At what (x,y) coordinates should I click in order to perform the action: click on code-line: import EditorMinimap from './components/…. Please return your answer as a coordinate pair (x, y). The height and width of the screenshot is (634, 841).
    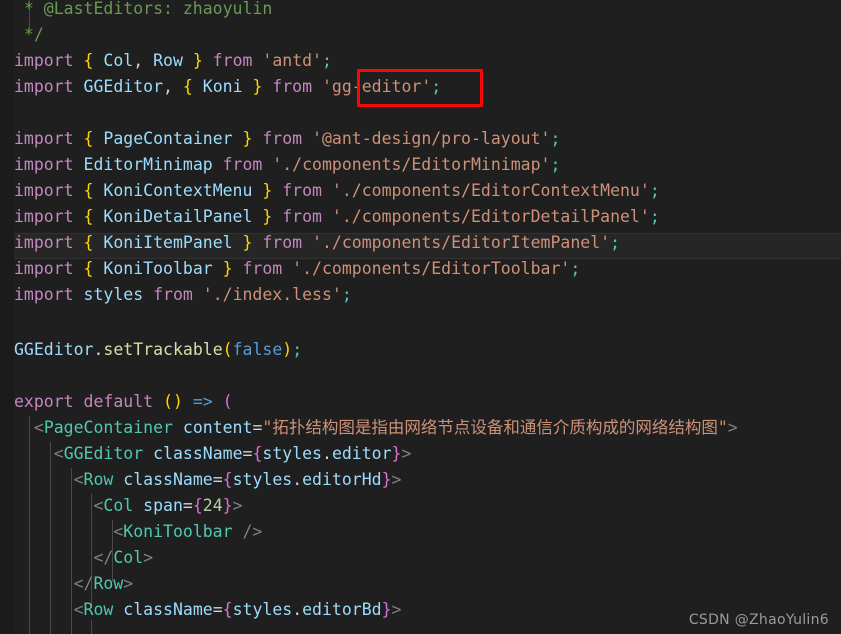
    Looking at the image, I should click on (420, 165).